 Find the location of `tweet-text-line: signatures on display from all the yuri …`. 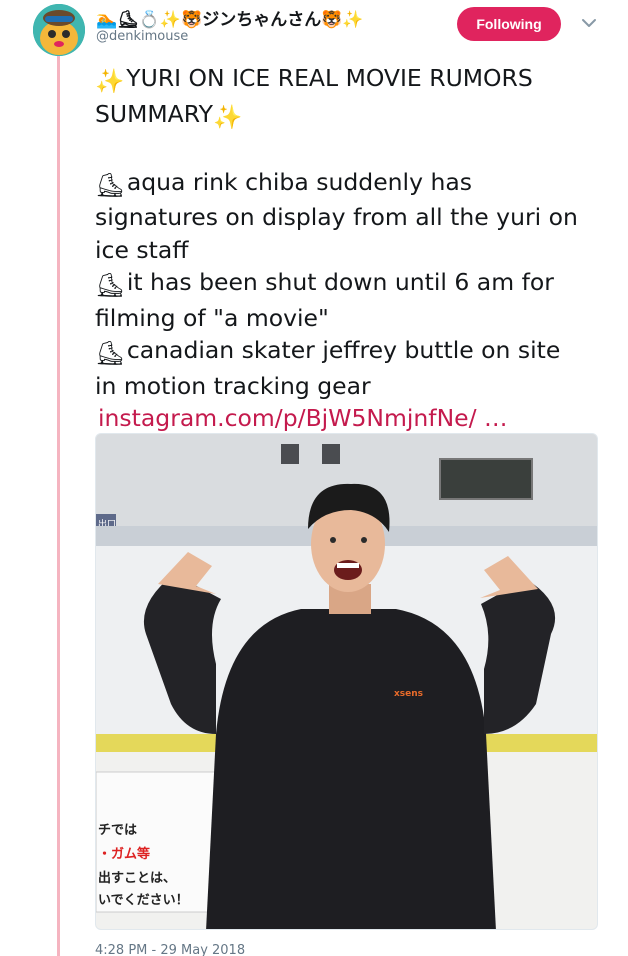

tweet-text-line: signatures on display from all the yuri … is located at coordinates (336, 217).